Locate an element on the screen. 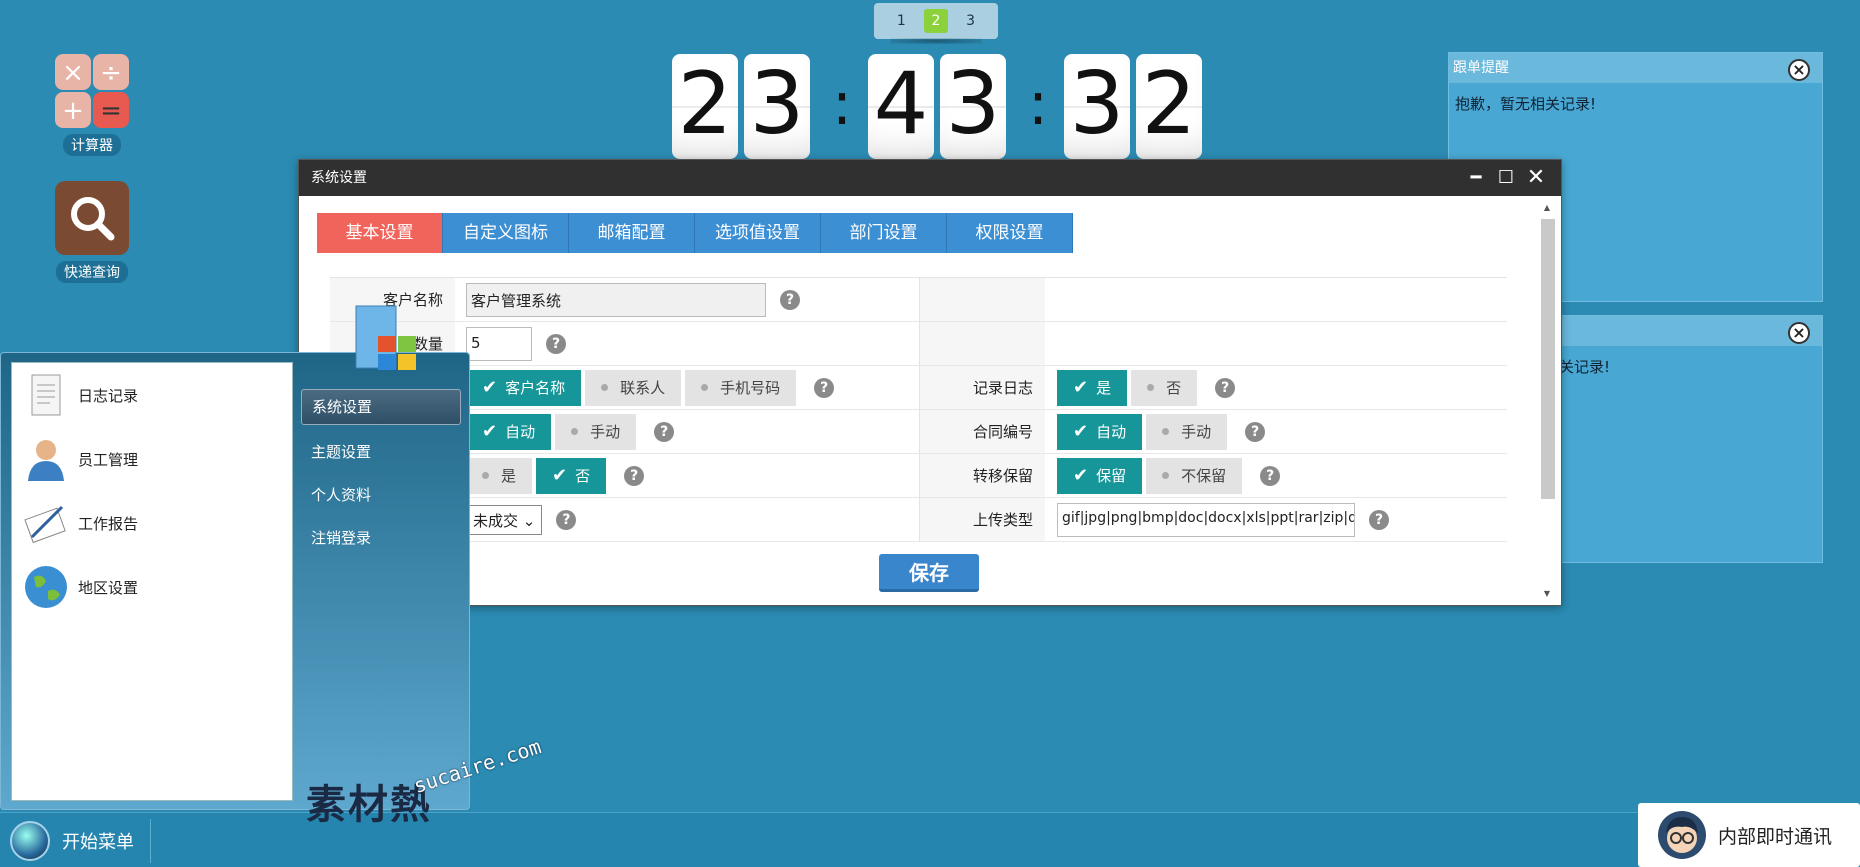  search-label: 快递查询 is located at coordinates (92, 272).